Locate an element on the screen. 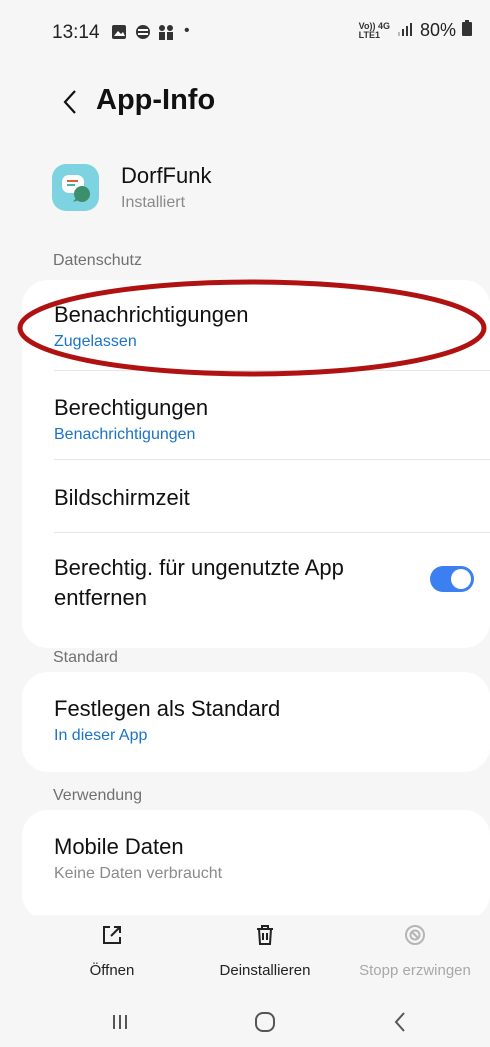  dorffunk-app-icon is located at coordinates (75, 187).